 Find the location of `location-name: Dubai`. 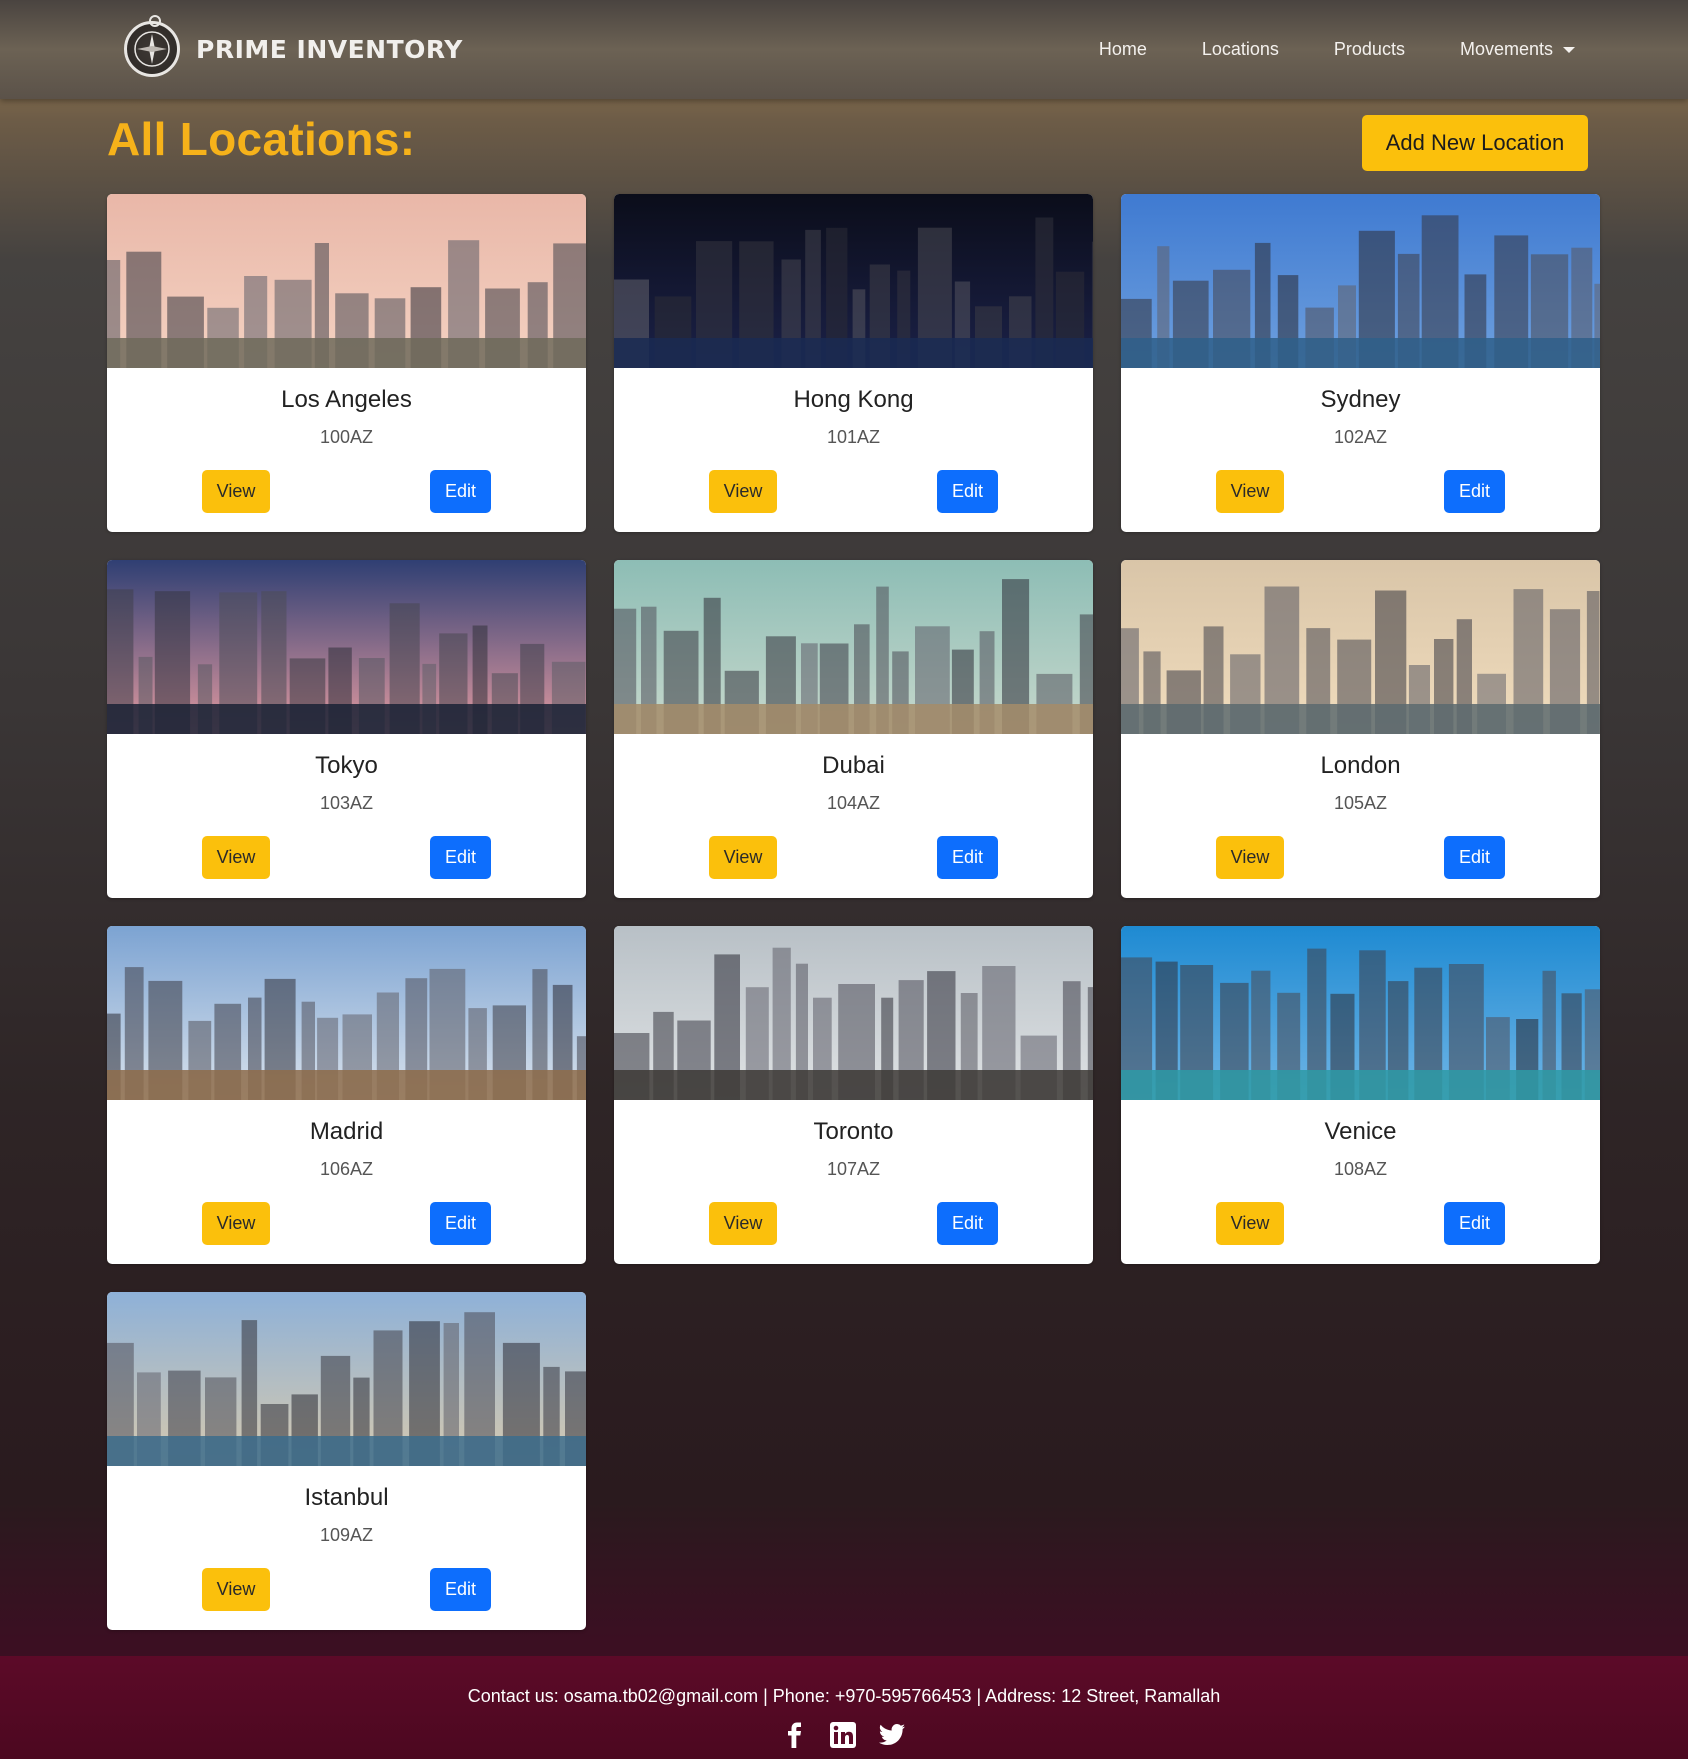

location-name: Dubai is located at coordinates (853, 765).